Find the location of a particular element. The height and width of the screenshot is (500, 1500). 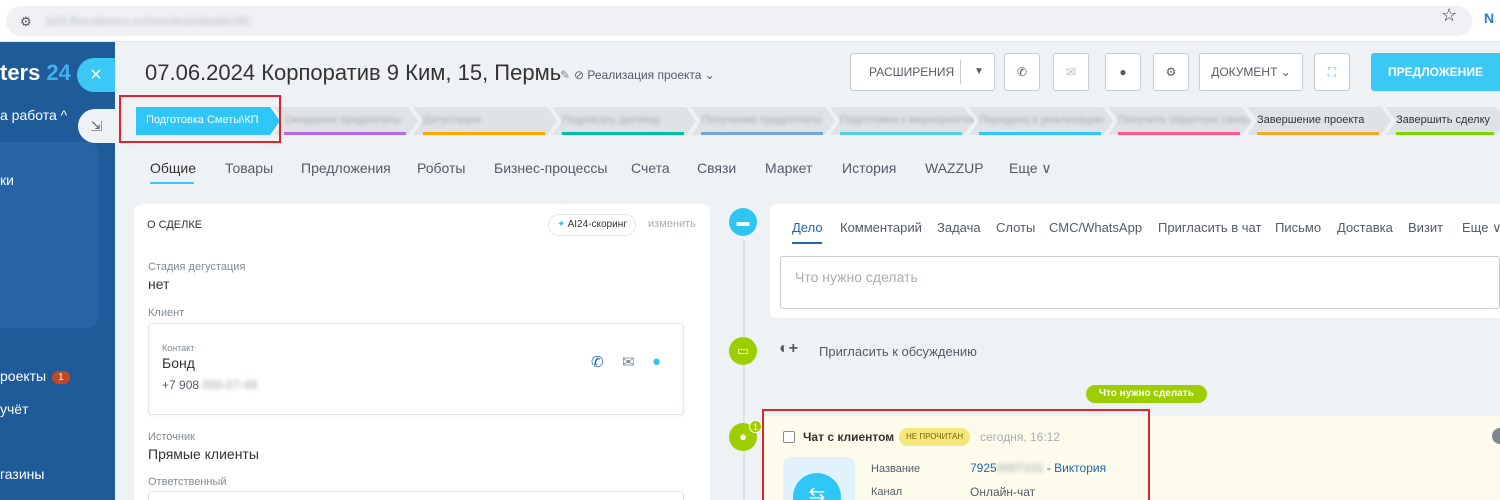

tab-1: Общие is located at coordinates (173, 168).